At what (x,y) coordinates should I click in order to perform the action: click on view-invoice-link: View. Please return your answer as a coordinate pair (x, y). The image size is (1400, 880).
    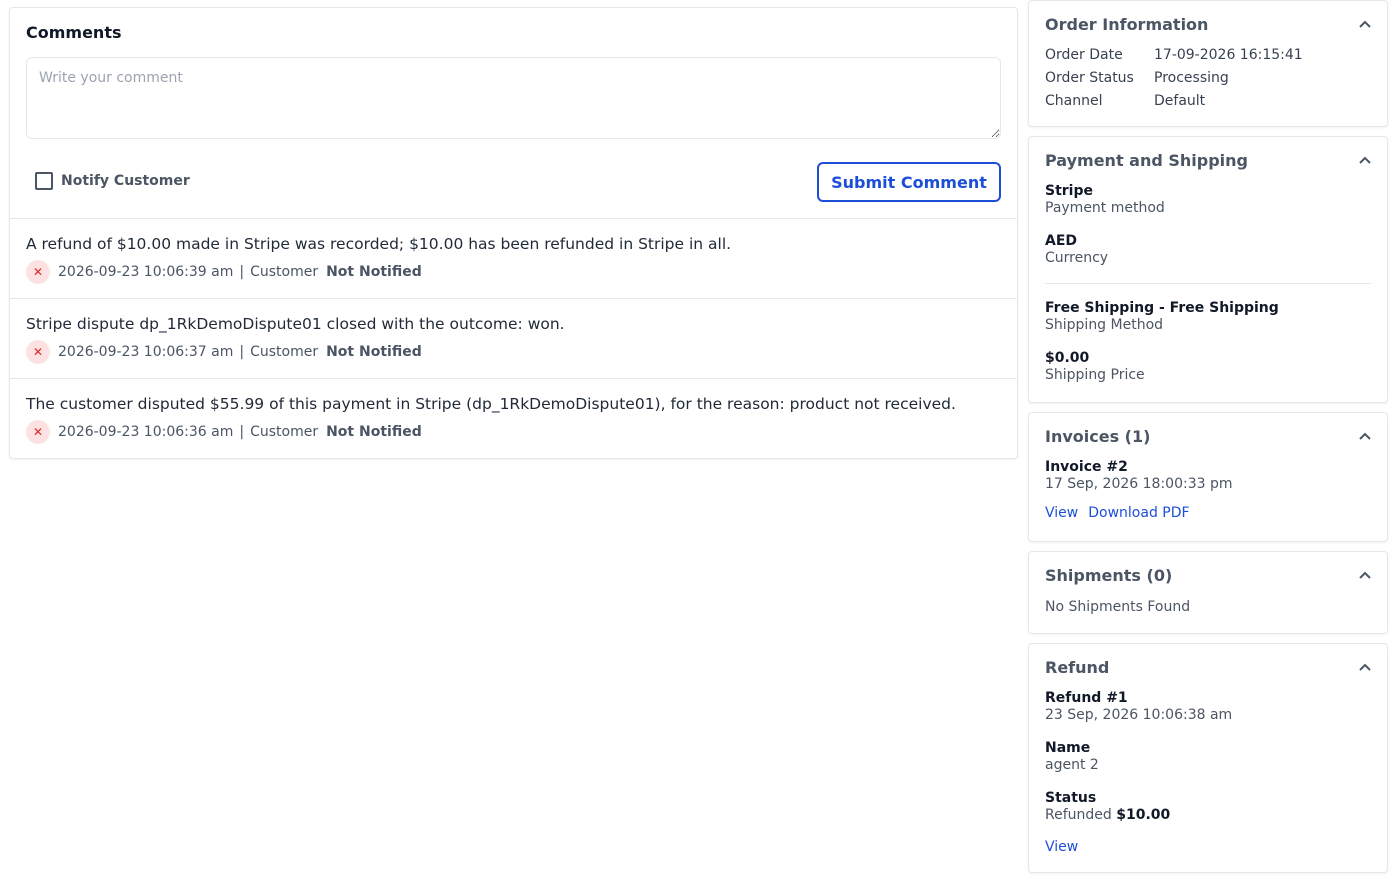
    Looking at the image, I should click on (1061, 513).